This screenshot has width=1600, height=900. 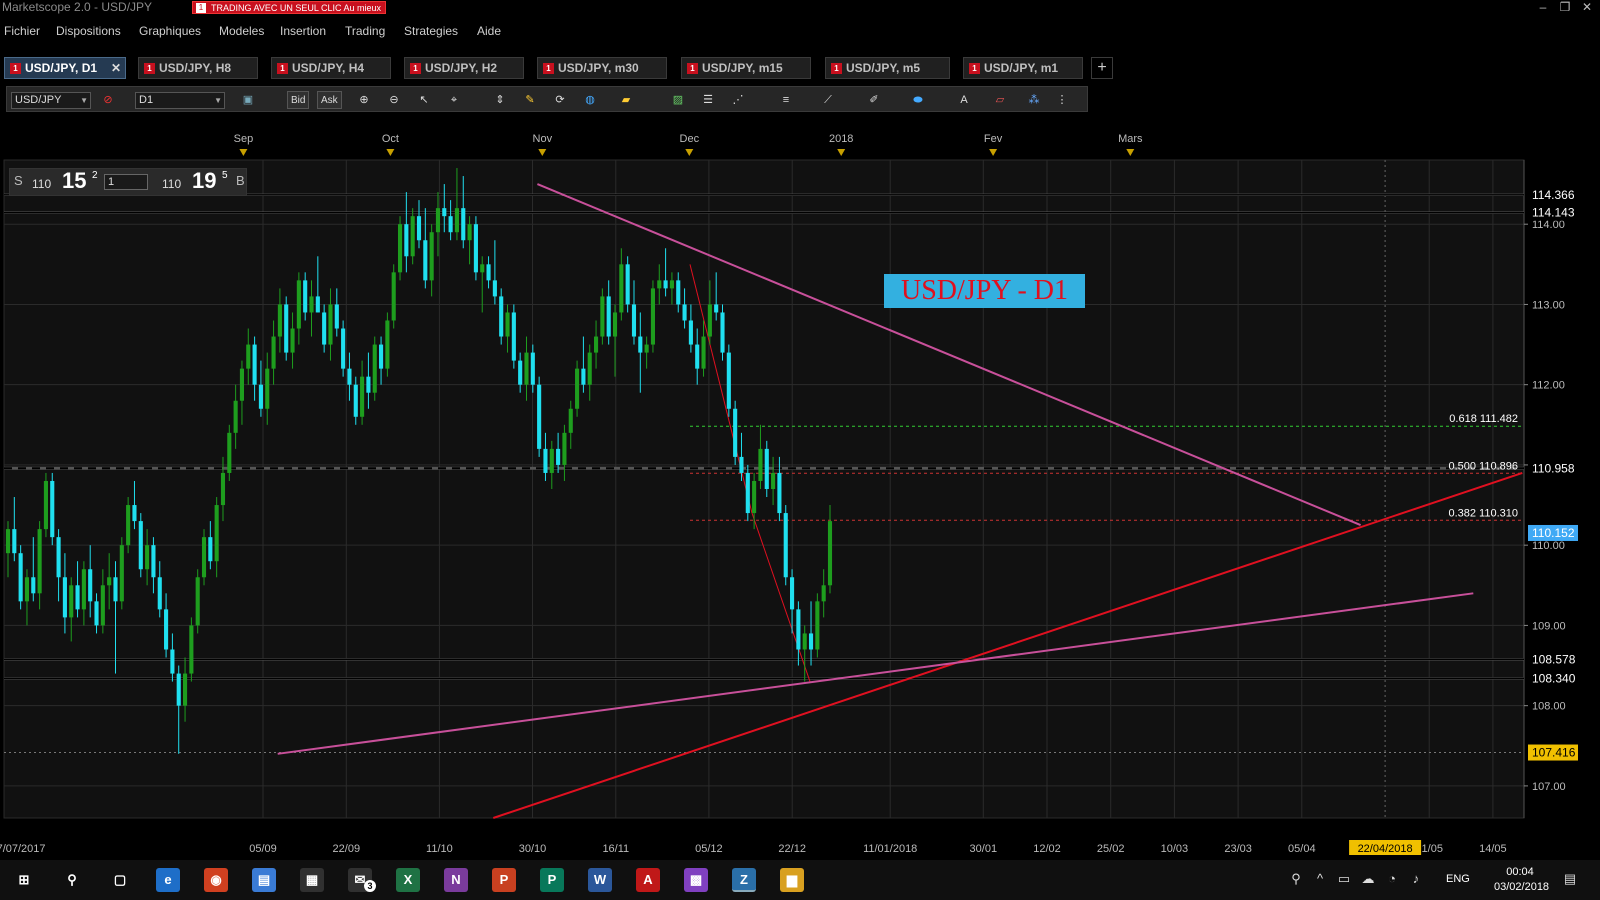 I want to click on maximize-button: ❐, so click(x=1565, y=7).